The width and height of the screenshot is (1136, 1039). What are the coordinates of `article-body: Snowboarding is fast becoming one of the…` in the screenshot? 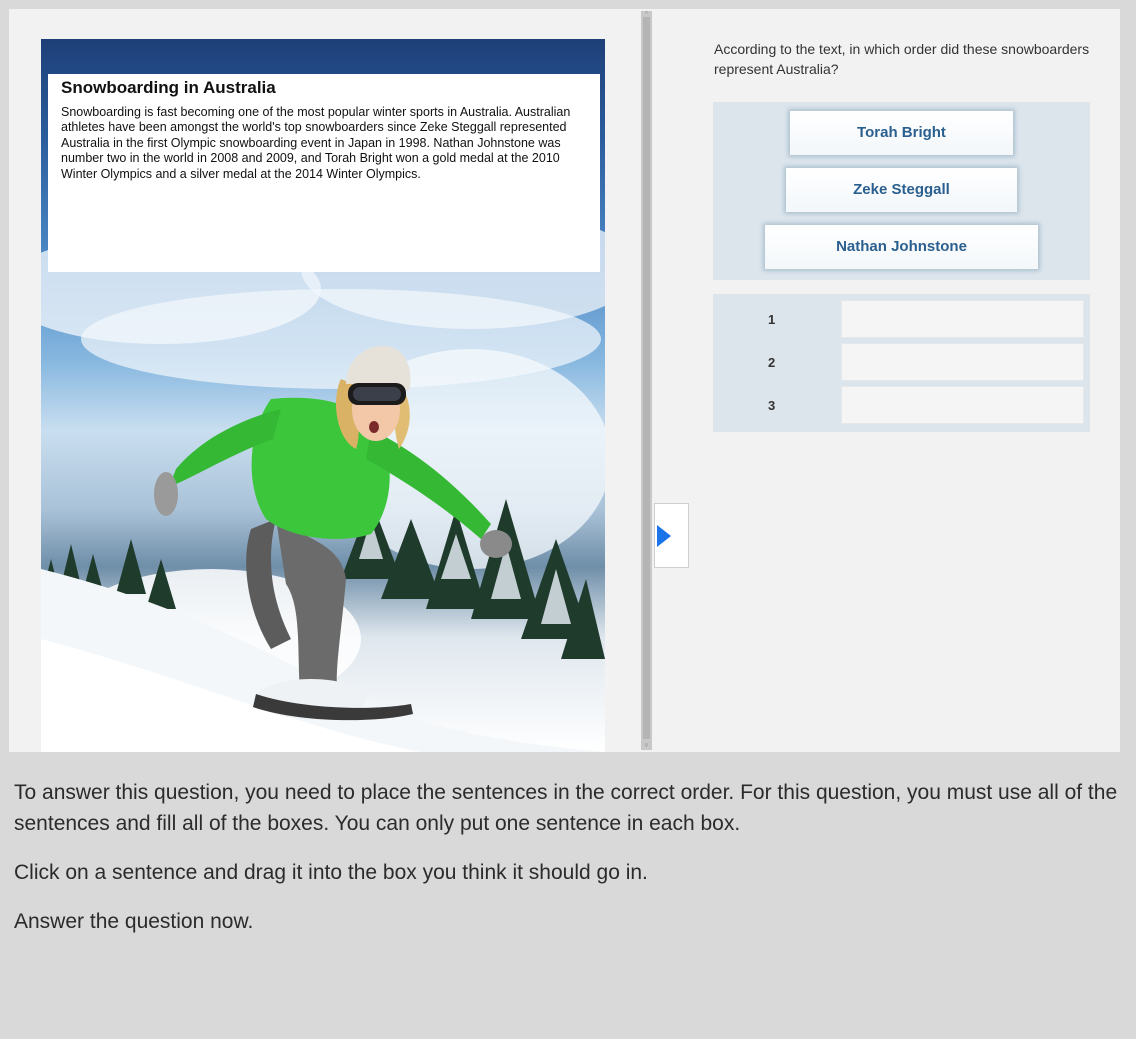 It's located at (316, 143).